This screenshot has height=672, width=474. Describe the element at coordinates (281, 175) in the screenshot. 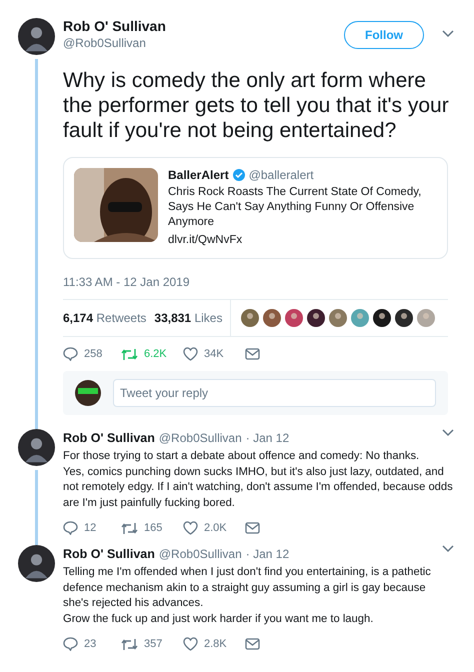

I see `quoted-user-handle: @balleralert` at that location.